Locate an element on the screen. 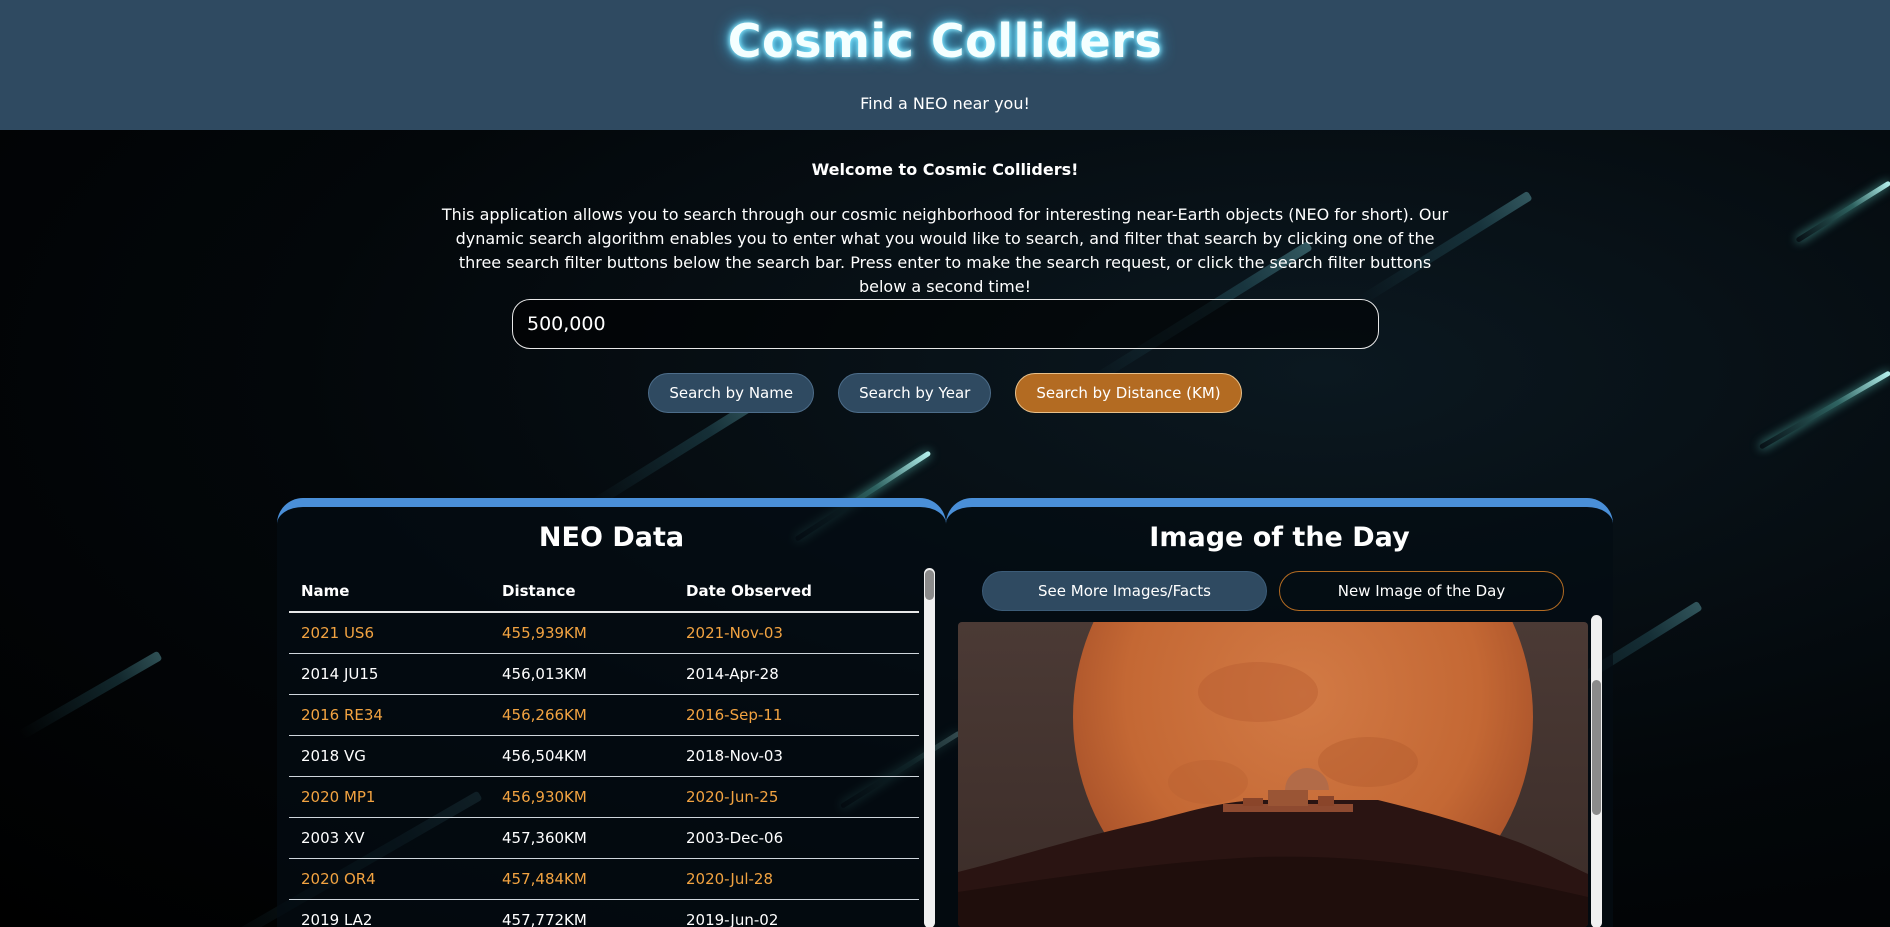  neo-distance: 456,266KM is located at coordinates (582, 715).